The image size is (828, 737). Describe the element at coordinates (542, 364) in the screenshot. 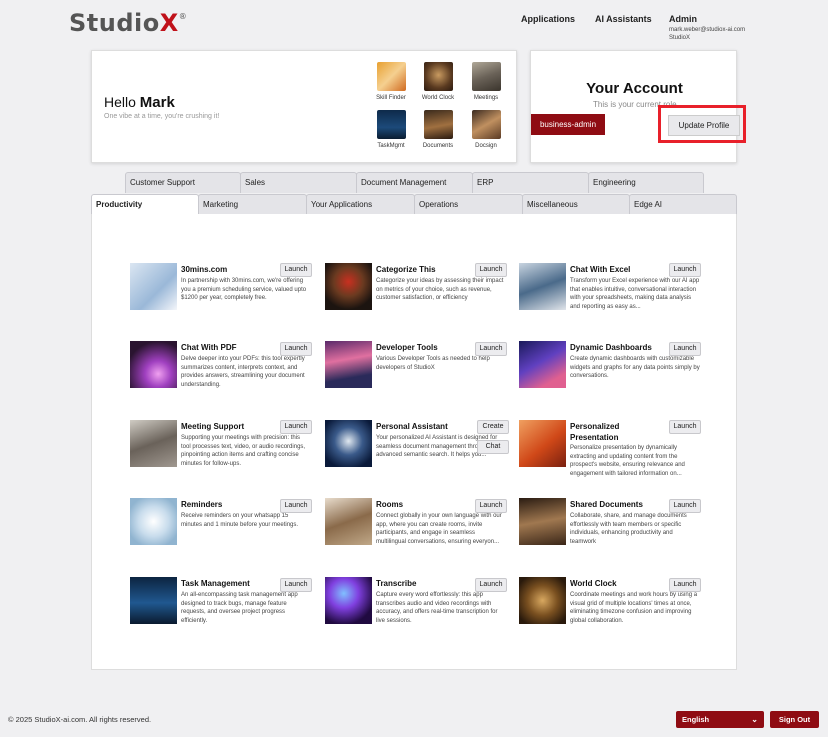

I see `dashboards-thumbnail` at that location.